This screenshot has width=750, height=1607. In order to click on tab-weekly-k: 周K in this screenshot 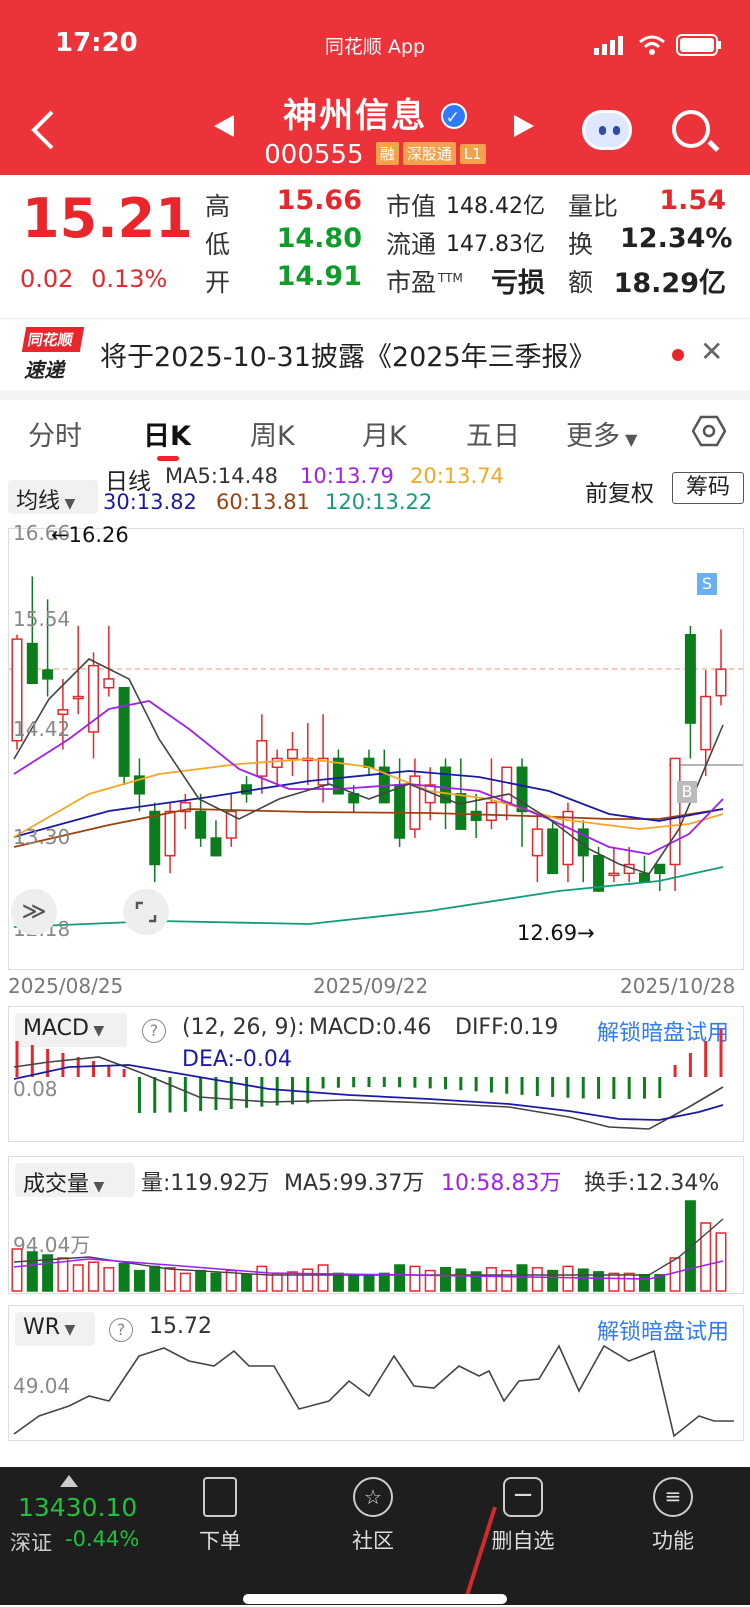, I will do `click(272, 433)`.